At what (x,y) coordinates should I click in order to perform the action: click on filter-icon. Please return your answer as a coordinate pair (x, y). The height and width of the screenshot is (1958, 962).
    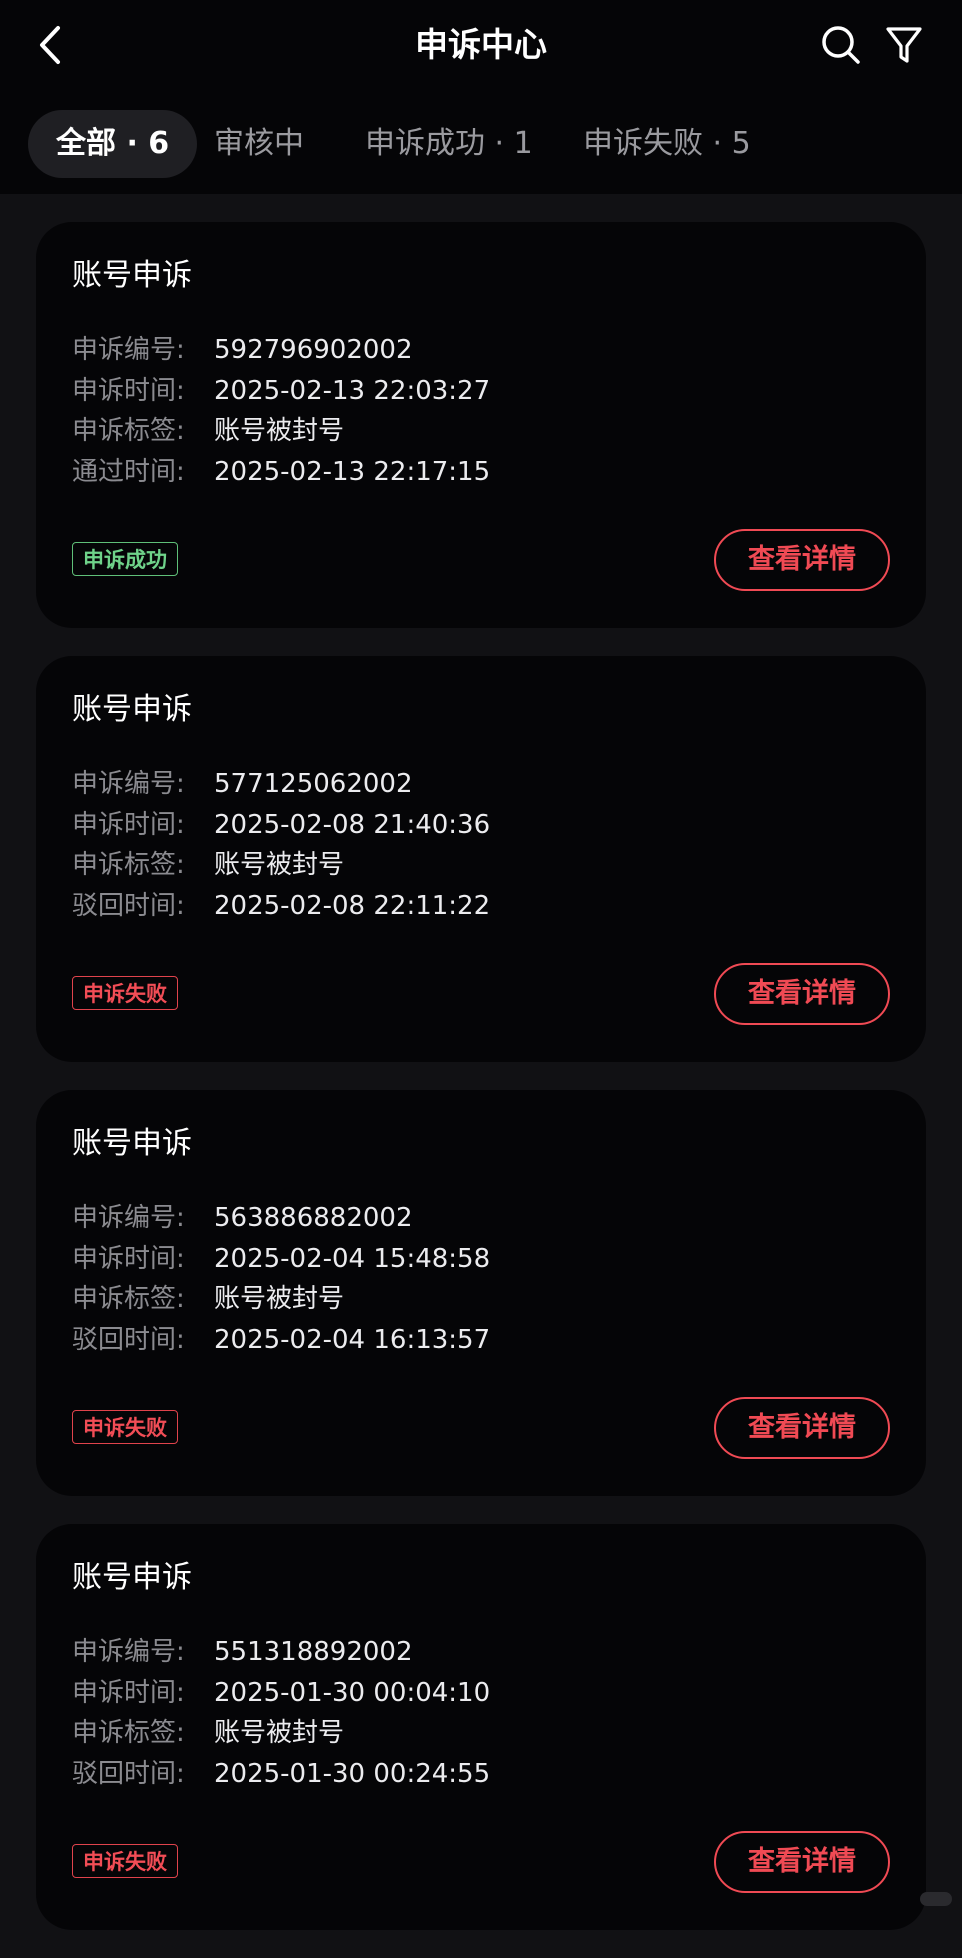
    Looking at the image, I should click on (904, 45).